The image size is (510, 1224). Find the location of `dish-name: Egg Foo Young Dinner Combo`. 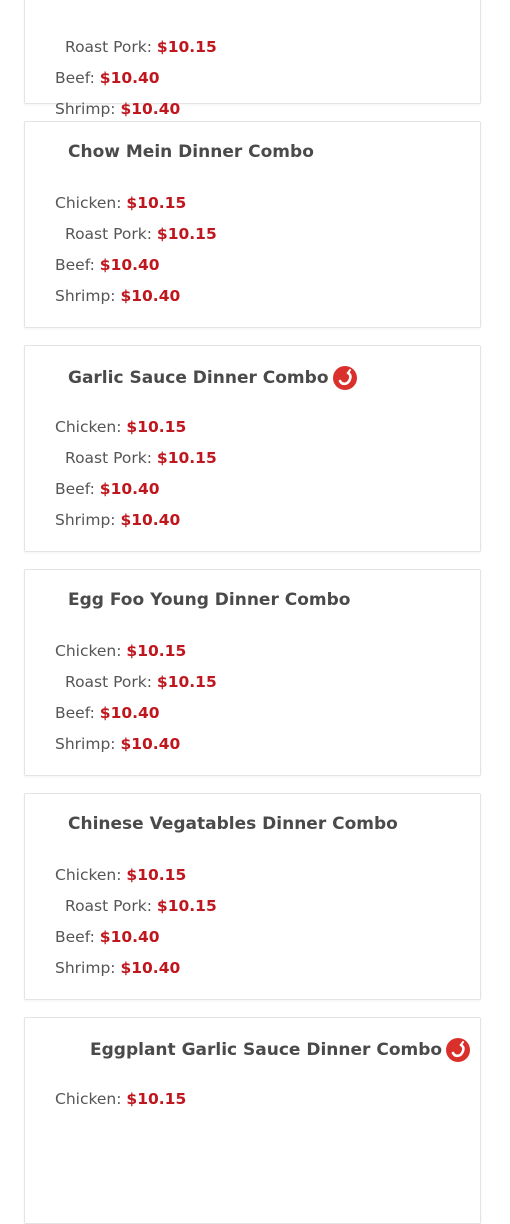

dish-name: Egg Foo Young Dinner Combo is located at coordinates (209, 600).